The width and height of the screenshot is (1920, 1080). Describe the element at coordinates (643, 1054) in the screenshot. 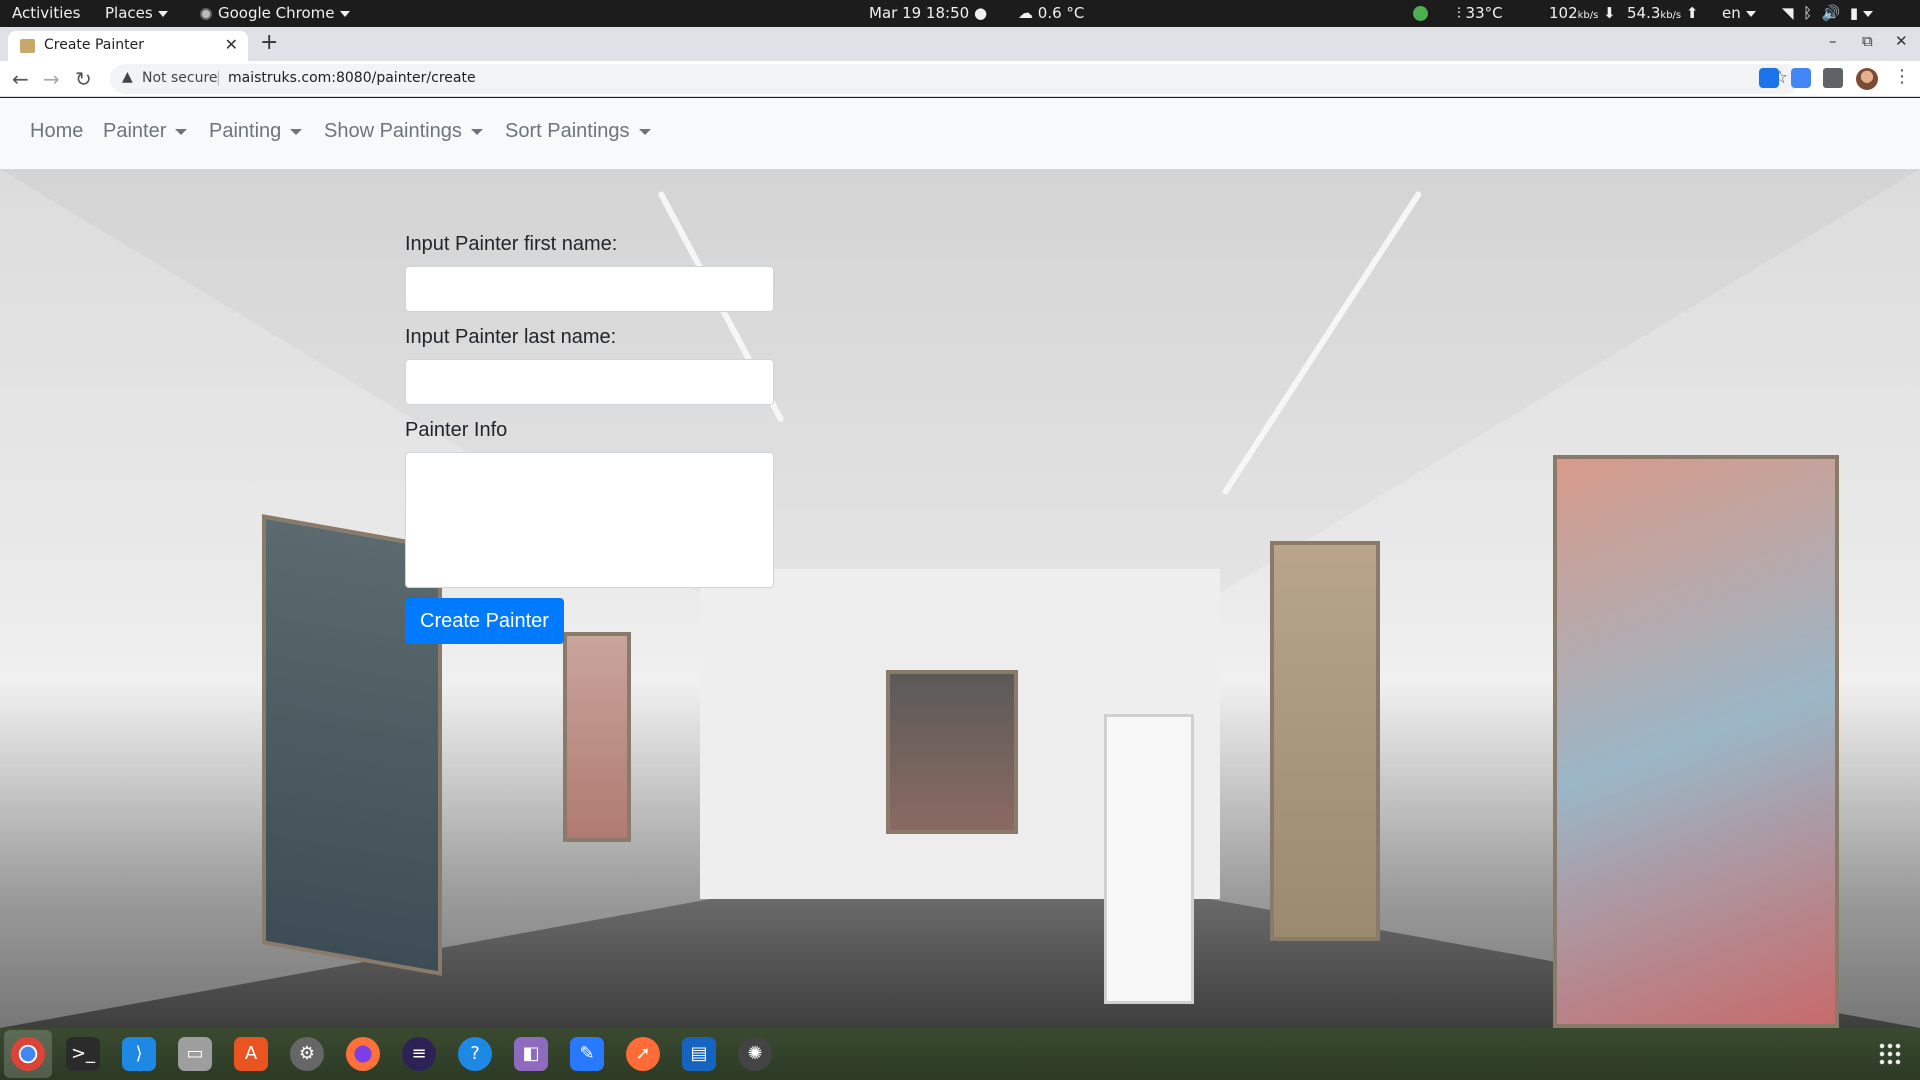

I see `postman-icon: ➚` at that location.